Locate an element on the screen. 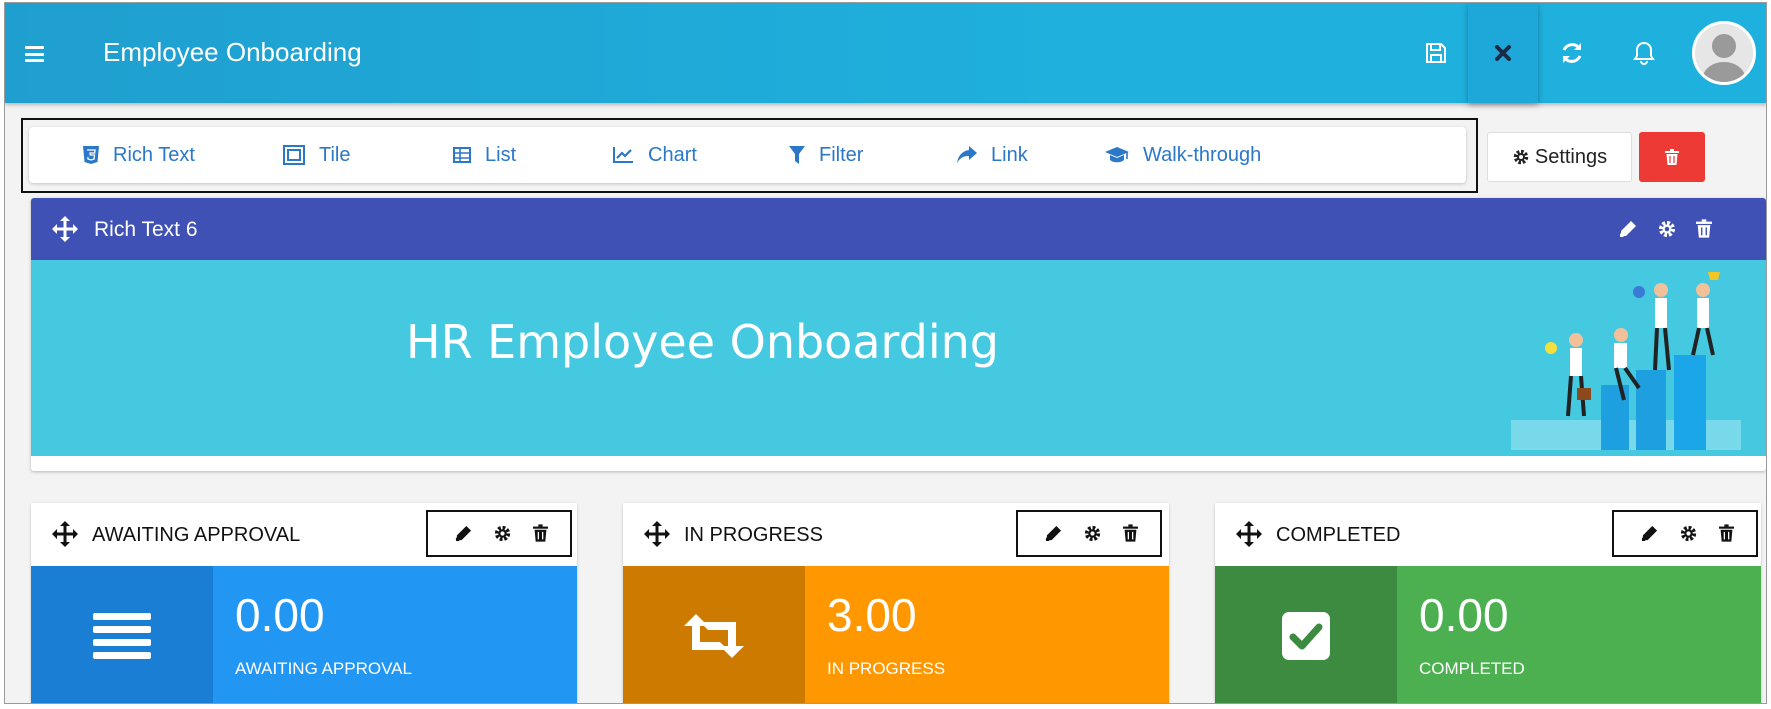  filter-icon is located at coordinates (797, 155).